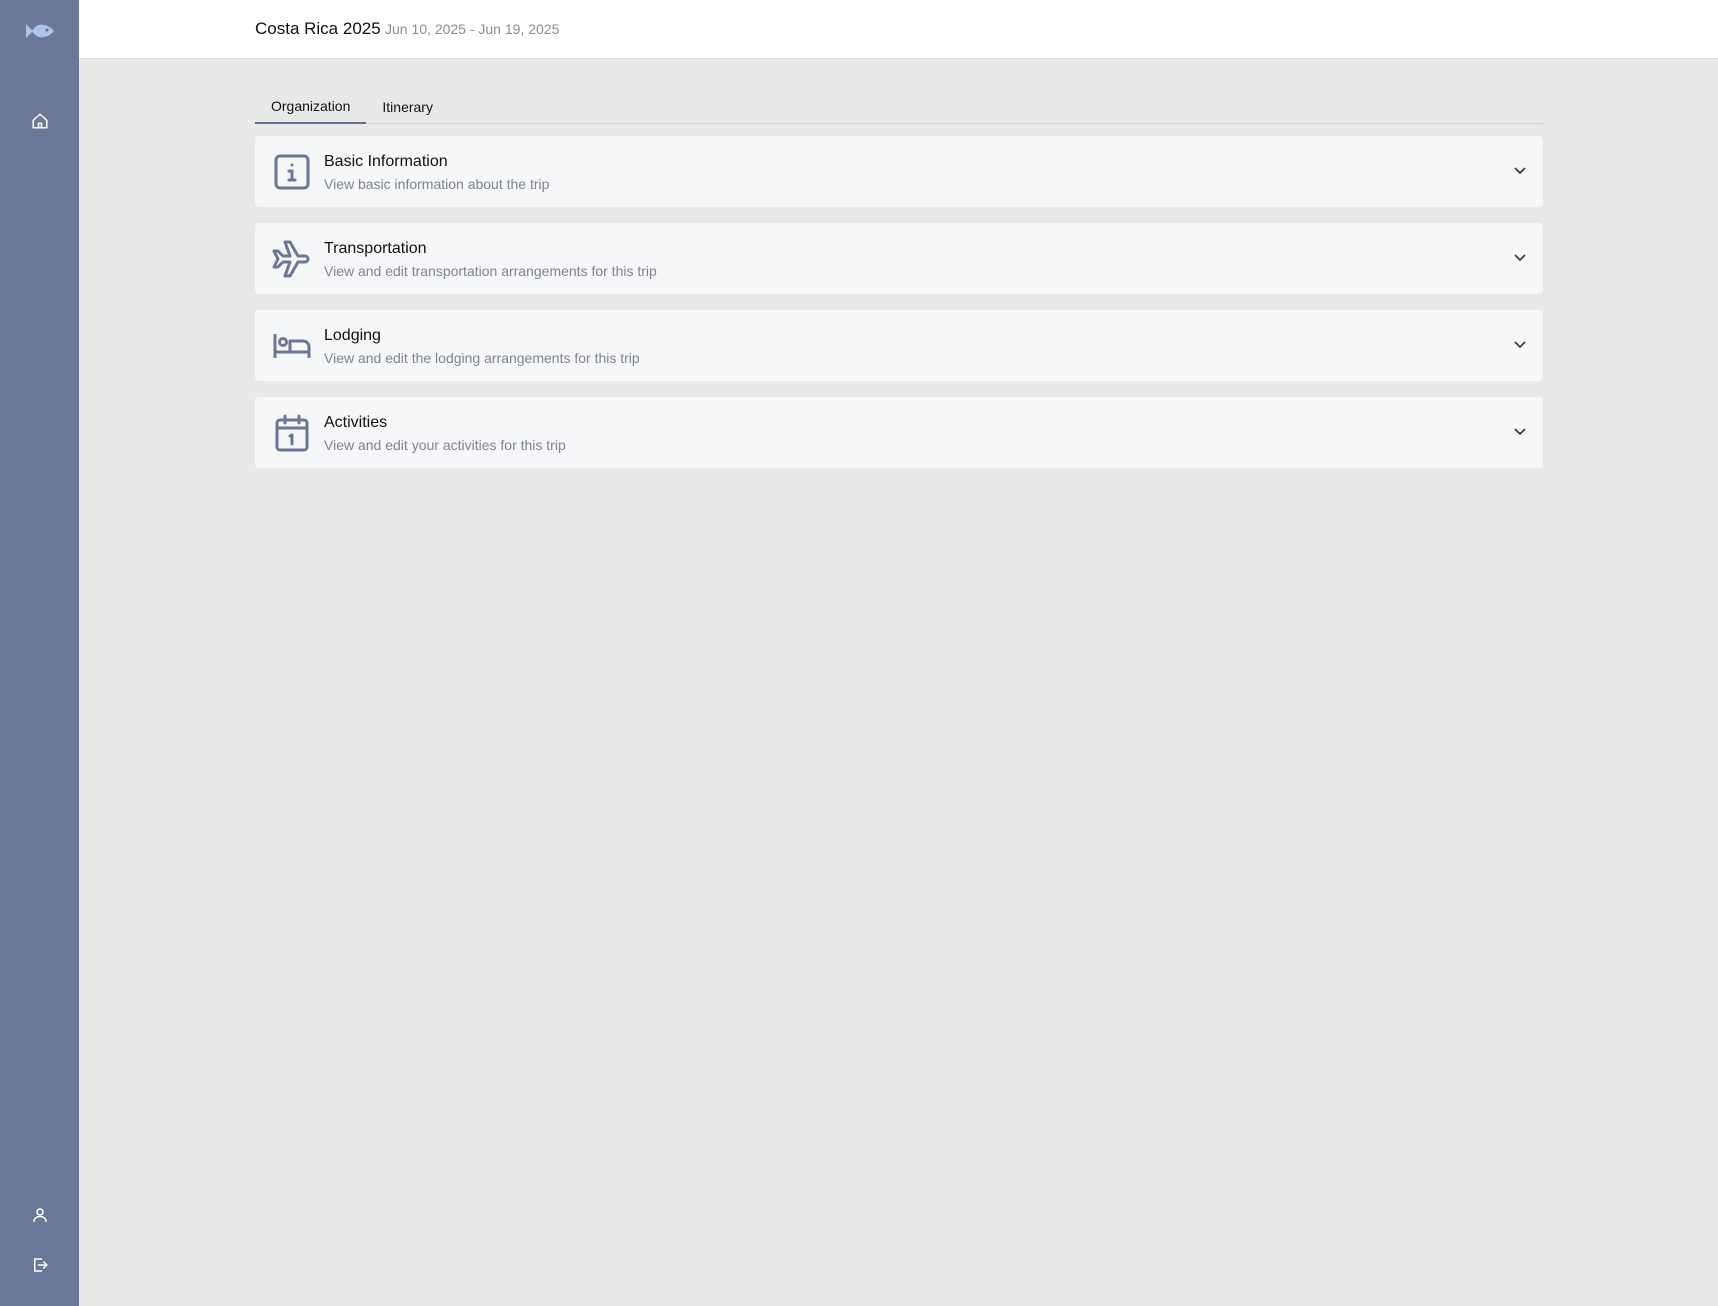 This screenshot has width=1718, height=1306. What do you see at coordinates (375, 248) in the screenshot?
I see `section-title: Transportation` at bounding box center [375, 248].